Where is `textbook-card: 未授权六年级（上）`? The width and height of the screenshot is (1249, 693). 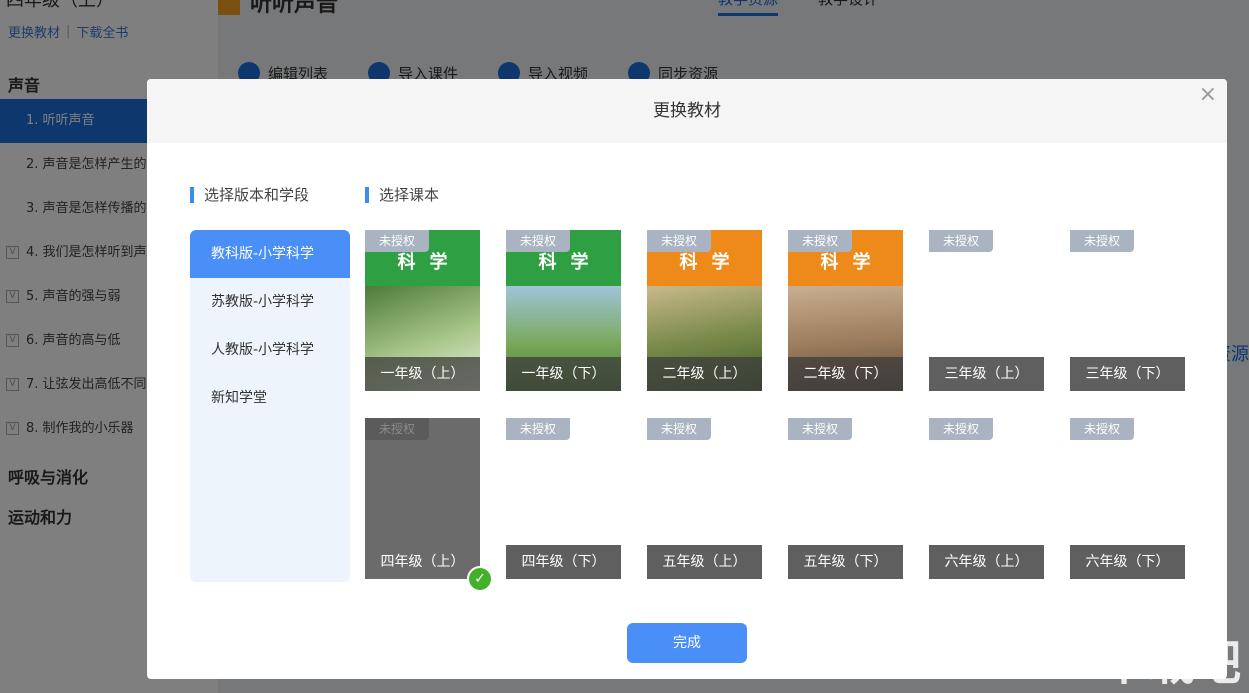 textbook-card: 未授权六年级（上） is located at coordinates (986, 498).